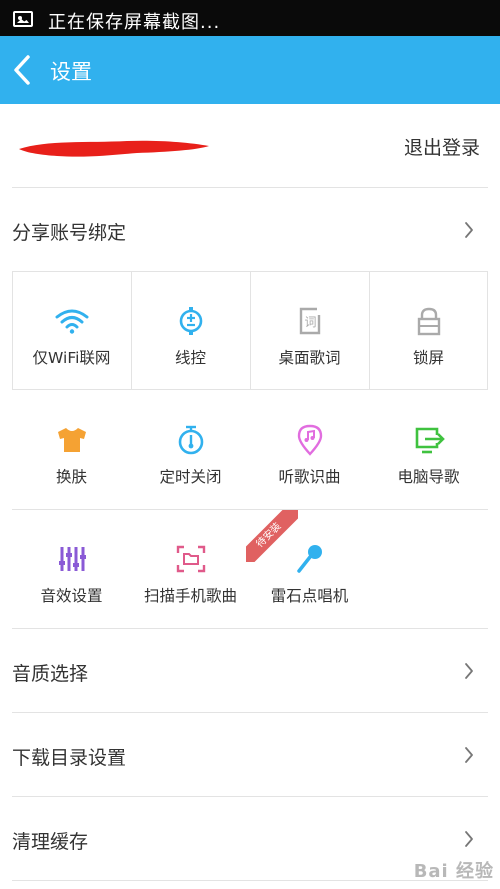 The width and height of the screenshot is (500, 889). I want to click on equalizer-icon, so click(72, 559).